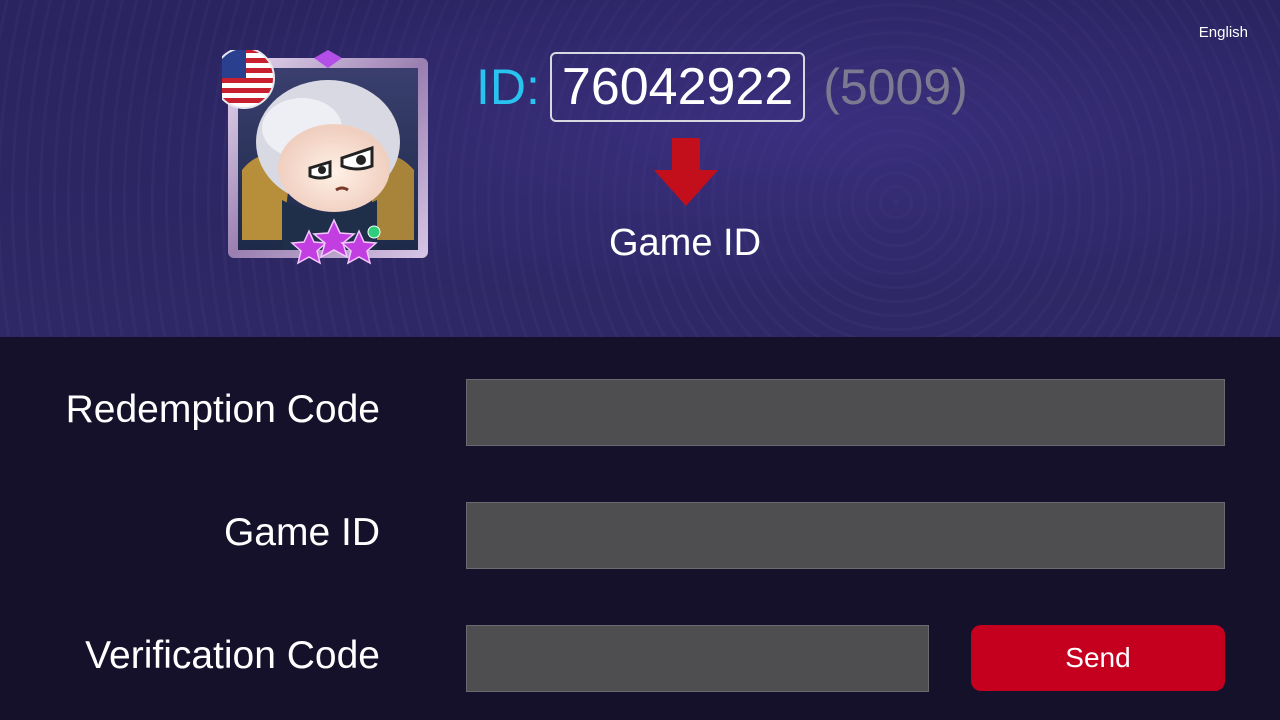 The width and height of the screenshot is (1280, 720). What do you see at coordinates (325, 157) in the screenshot?
I see `hero-avatar` at bounding box center [325, 157].